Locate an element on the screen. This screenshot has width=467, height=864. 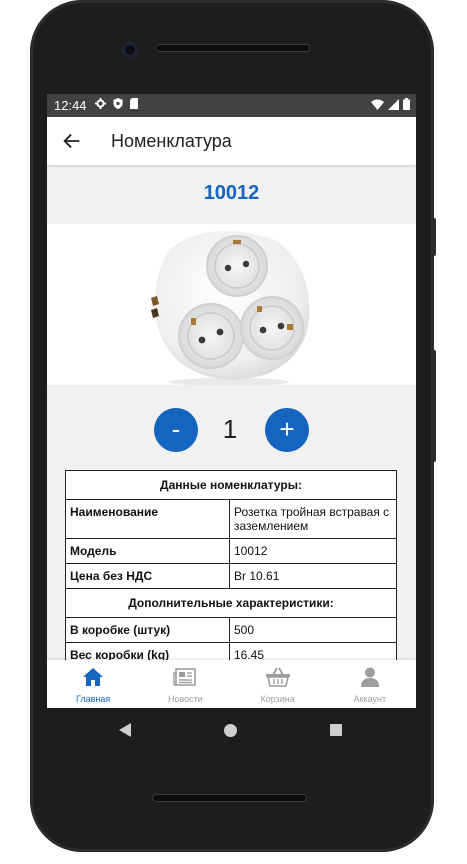
page-title: Номенклатура is located at coordinates (171, 141).